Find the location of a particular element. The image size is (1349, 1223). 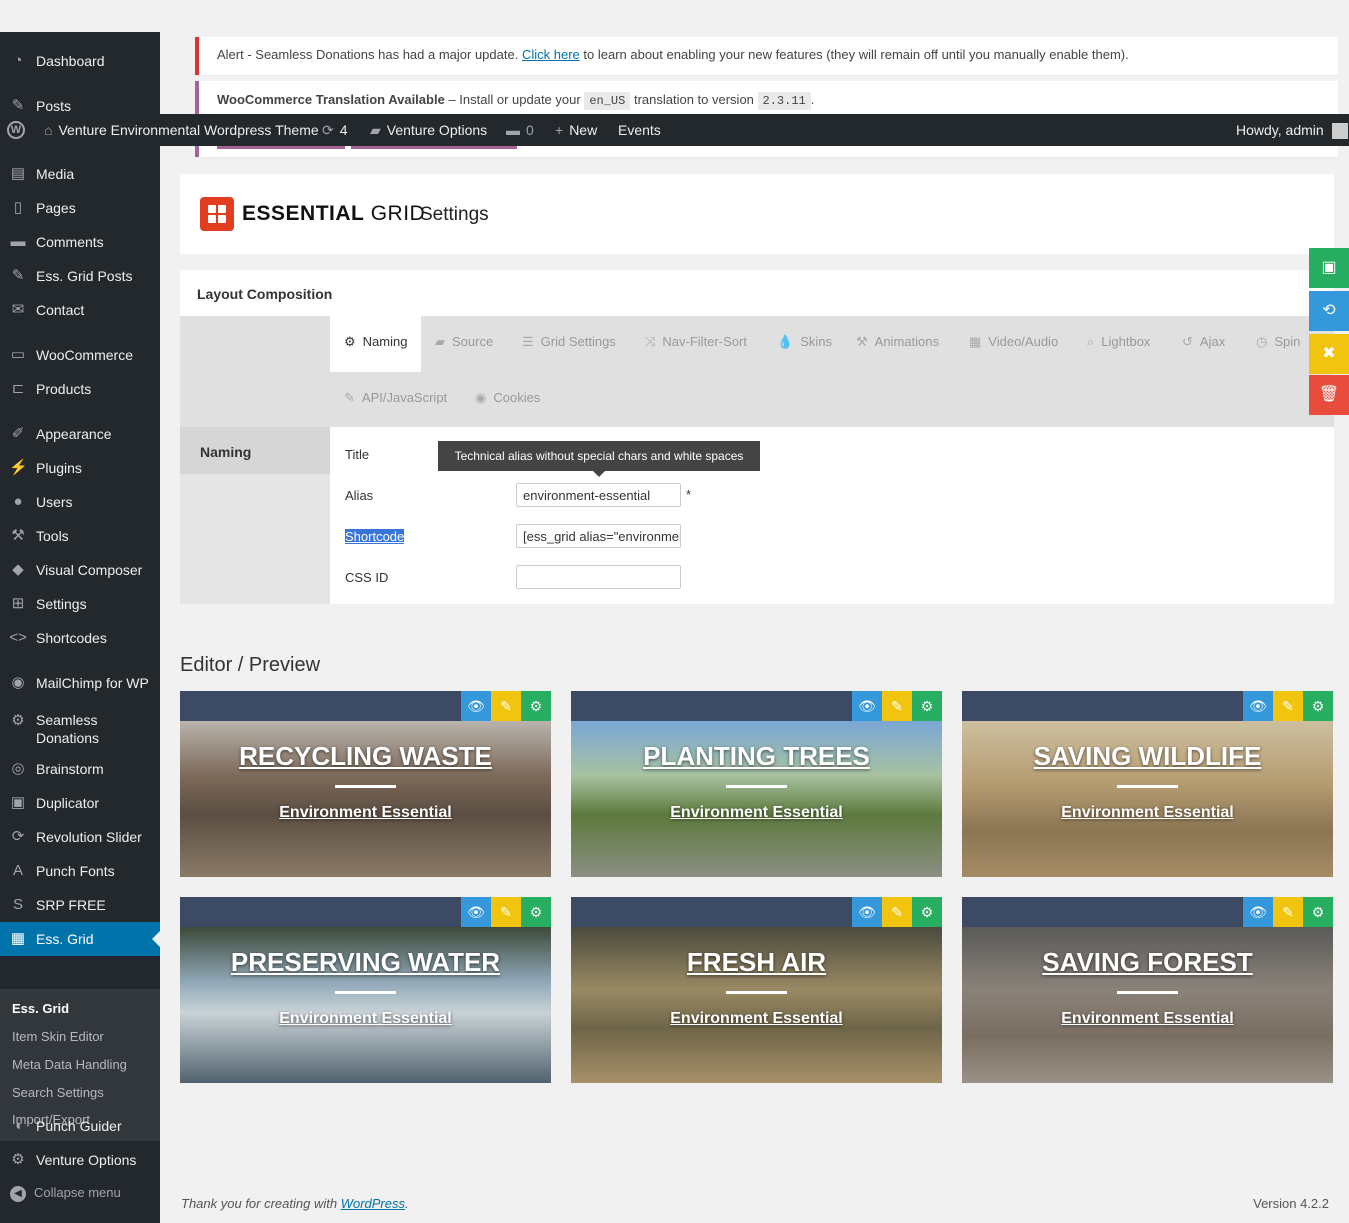

sidebar-item-users: ● Users is located at coordinates (80, 502).